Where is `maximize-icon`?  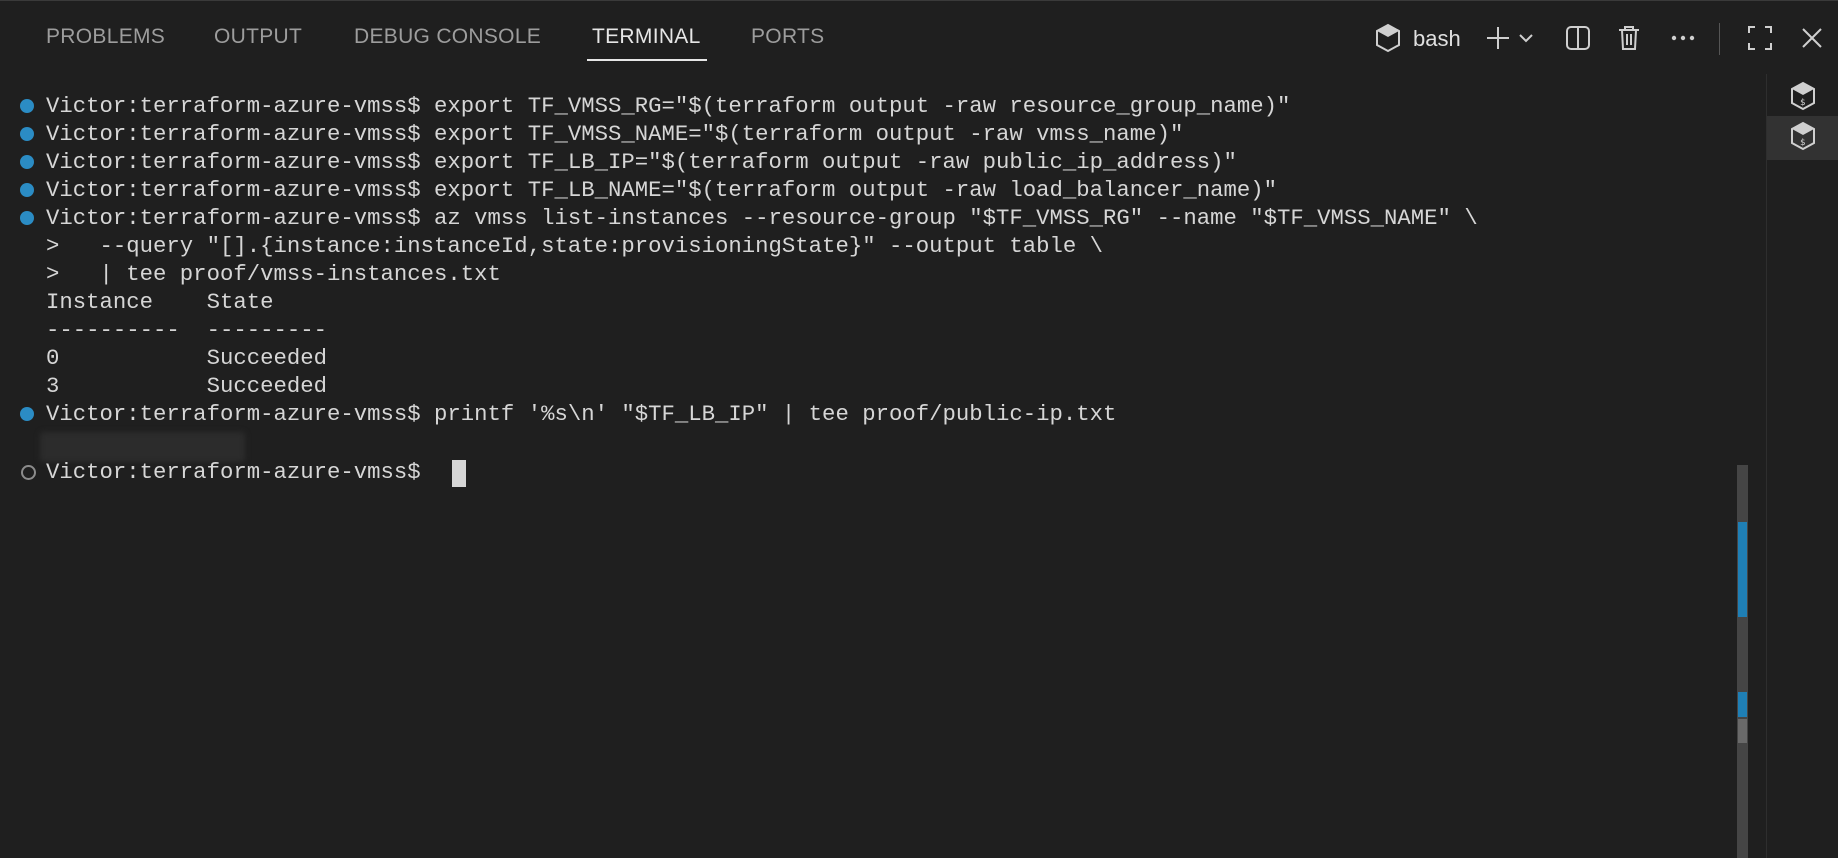 maximize-icon is located at coordinates (1760, 38).